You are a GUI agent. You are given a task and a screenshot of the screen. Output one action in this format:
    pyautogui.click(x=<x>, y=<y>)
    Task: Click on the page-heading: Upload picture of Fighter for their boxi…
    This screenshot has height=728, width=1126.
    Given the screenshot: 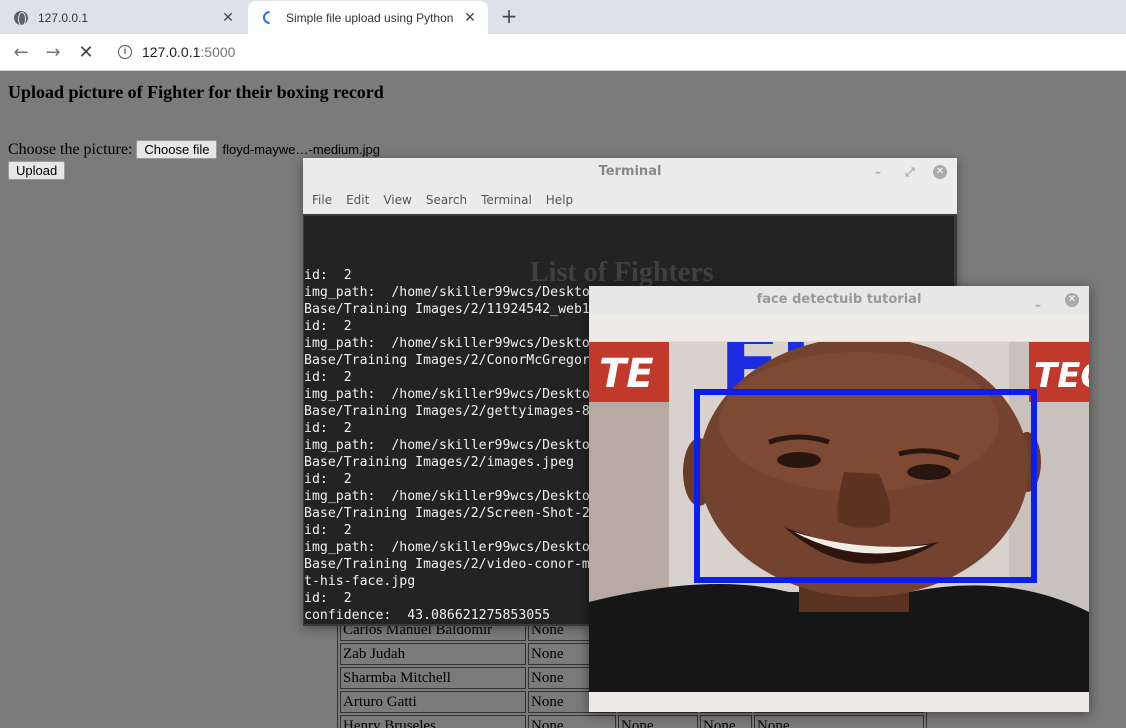 What is the action you would take?
    pyautogui.click(x=196, y=92)
    